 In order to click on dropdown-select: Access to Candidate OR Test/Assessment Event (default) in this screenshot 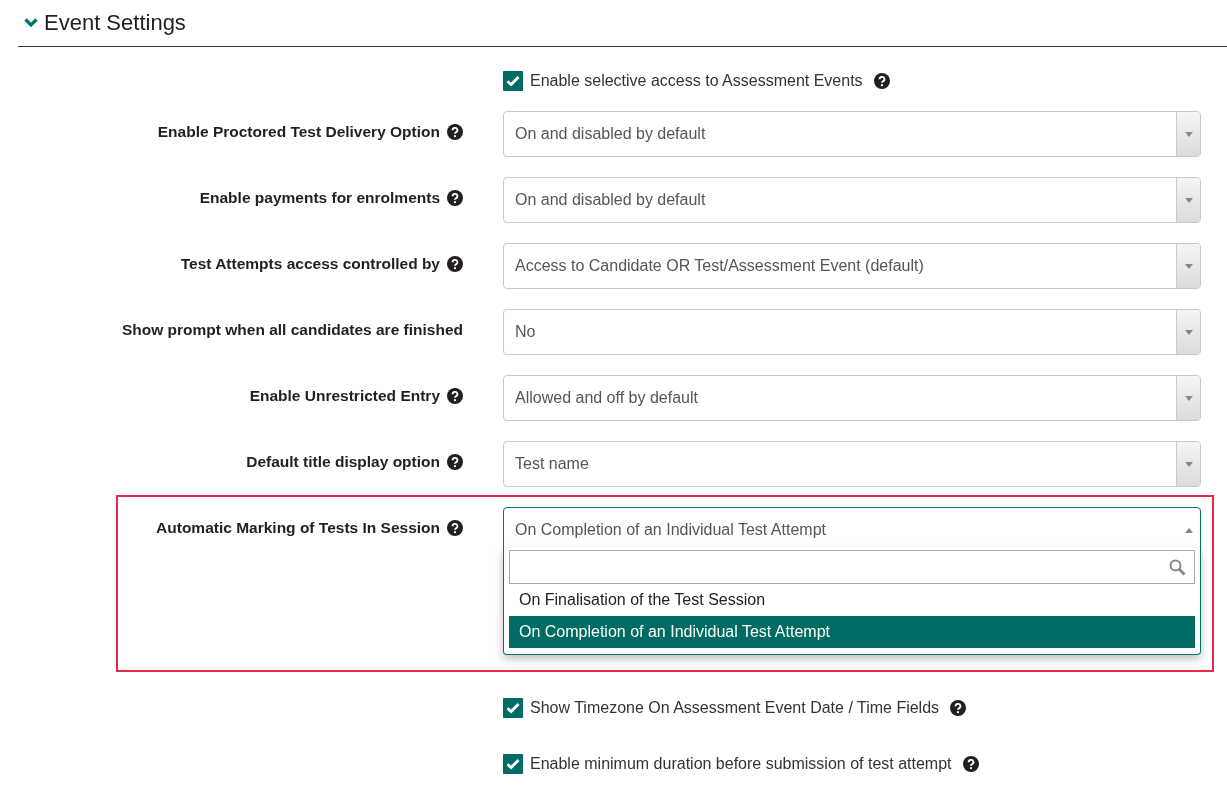, I will do `click(852, 266)`.